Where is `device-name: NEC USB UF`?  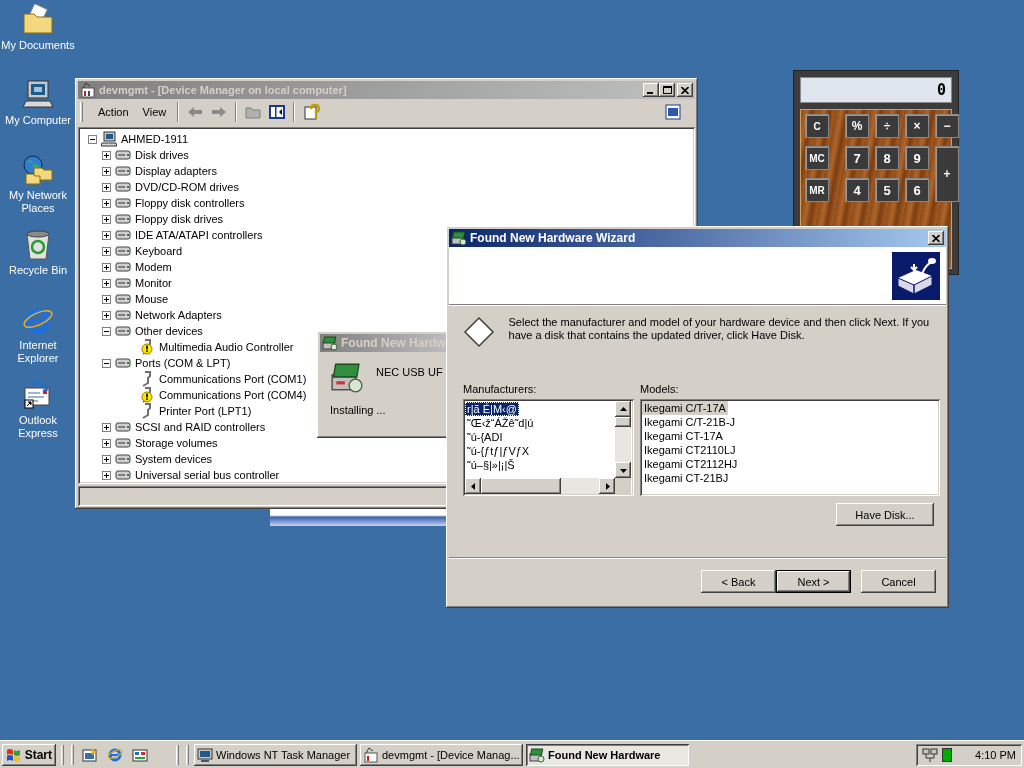
device-name: NEC USB UF is located at coordinates (410, 372).